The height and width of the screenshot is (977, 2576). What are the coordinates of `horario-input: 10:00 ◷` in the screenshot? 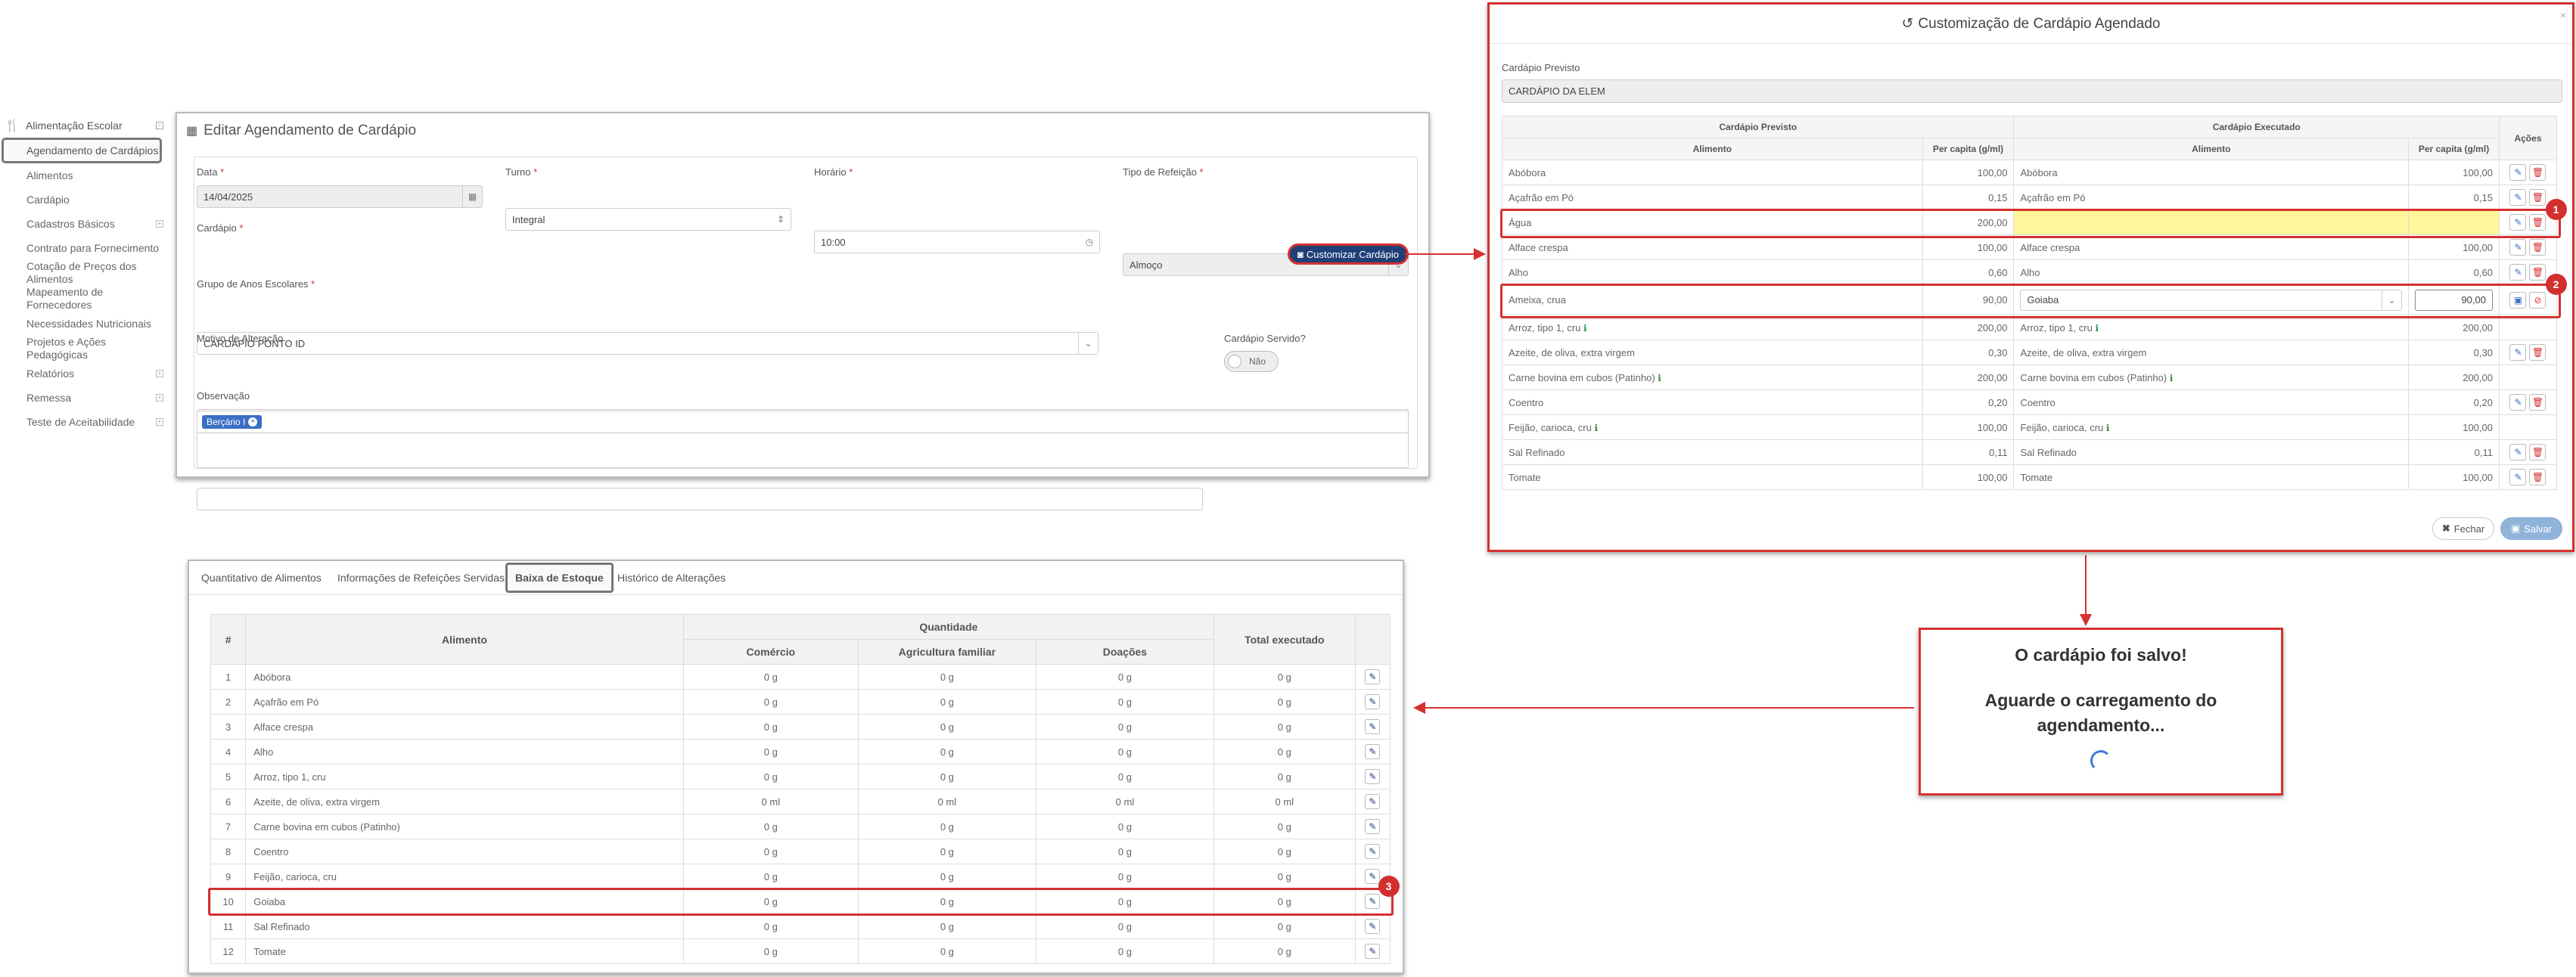 It's located at (957, 242).